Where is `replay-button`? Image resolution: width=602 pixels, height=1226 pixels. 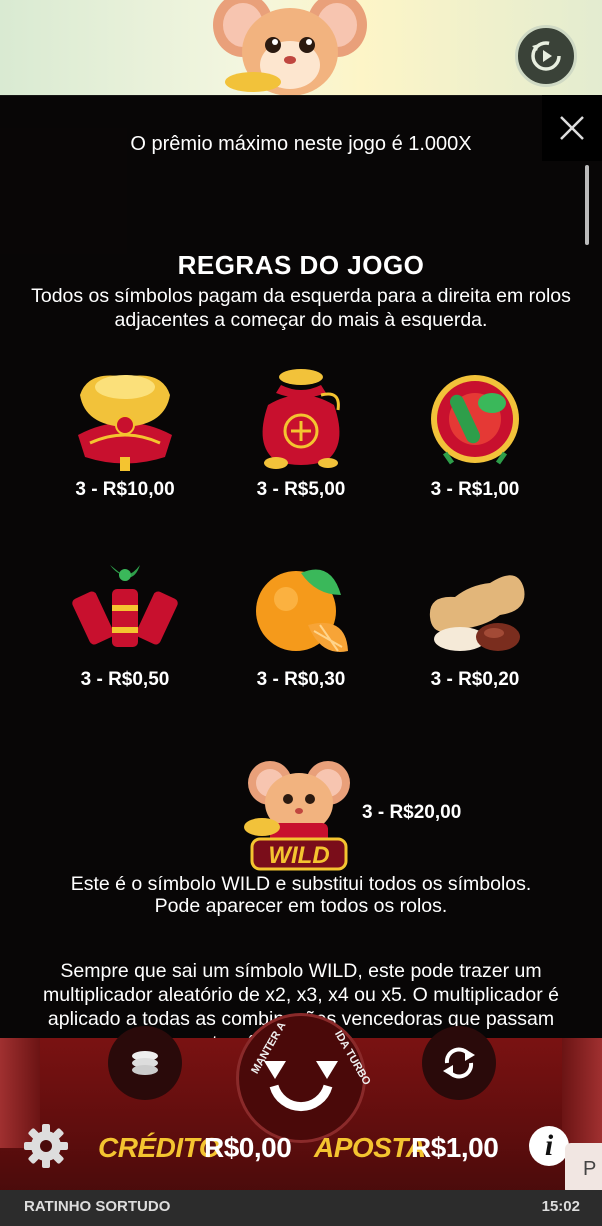 replay-button is located at coordinates (546, 56).